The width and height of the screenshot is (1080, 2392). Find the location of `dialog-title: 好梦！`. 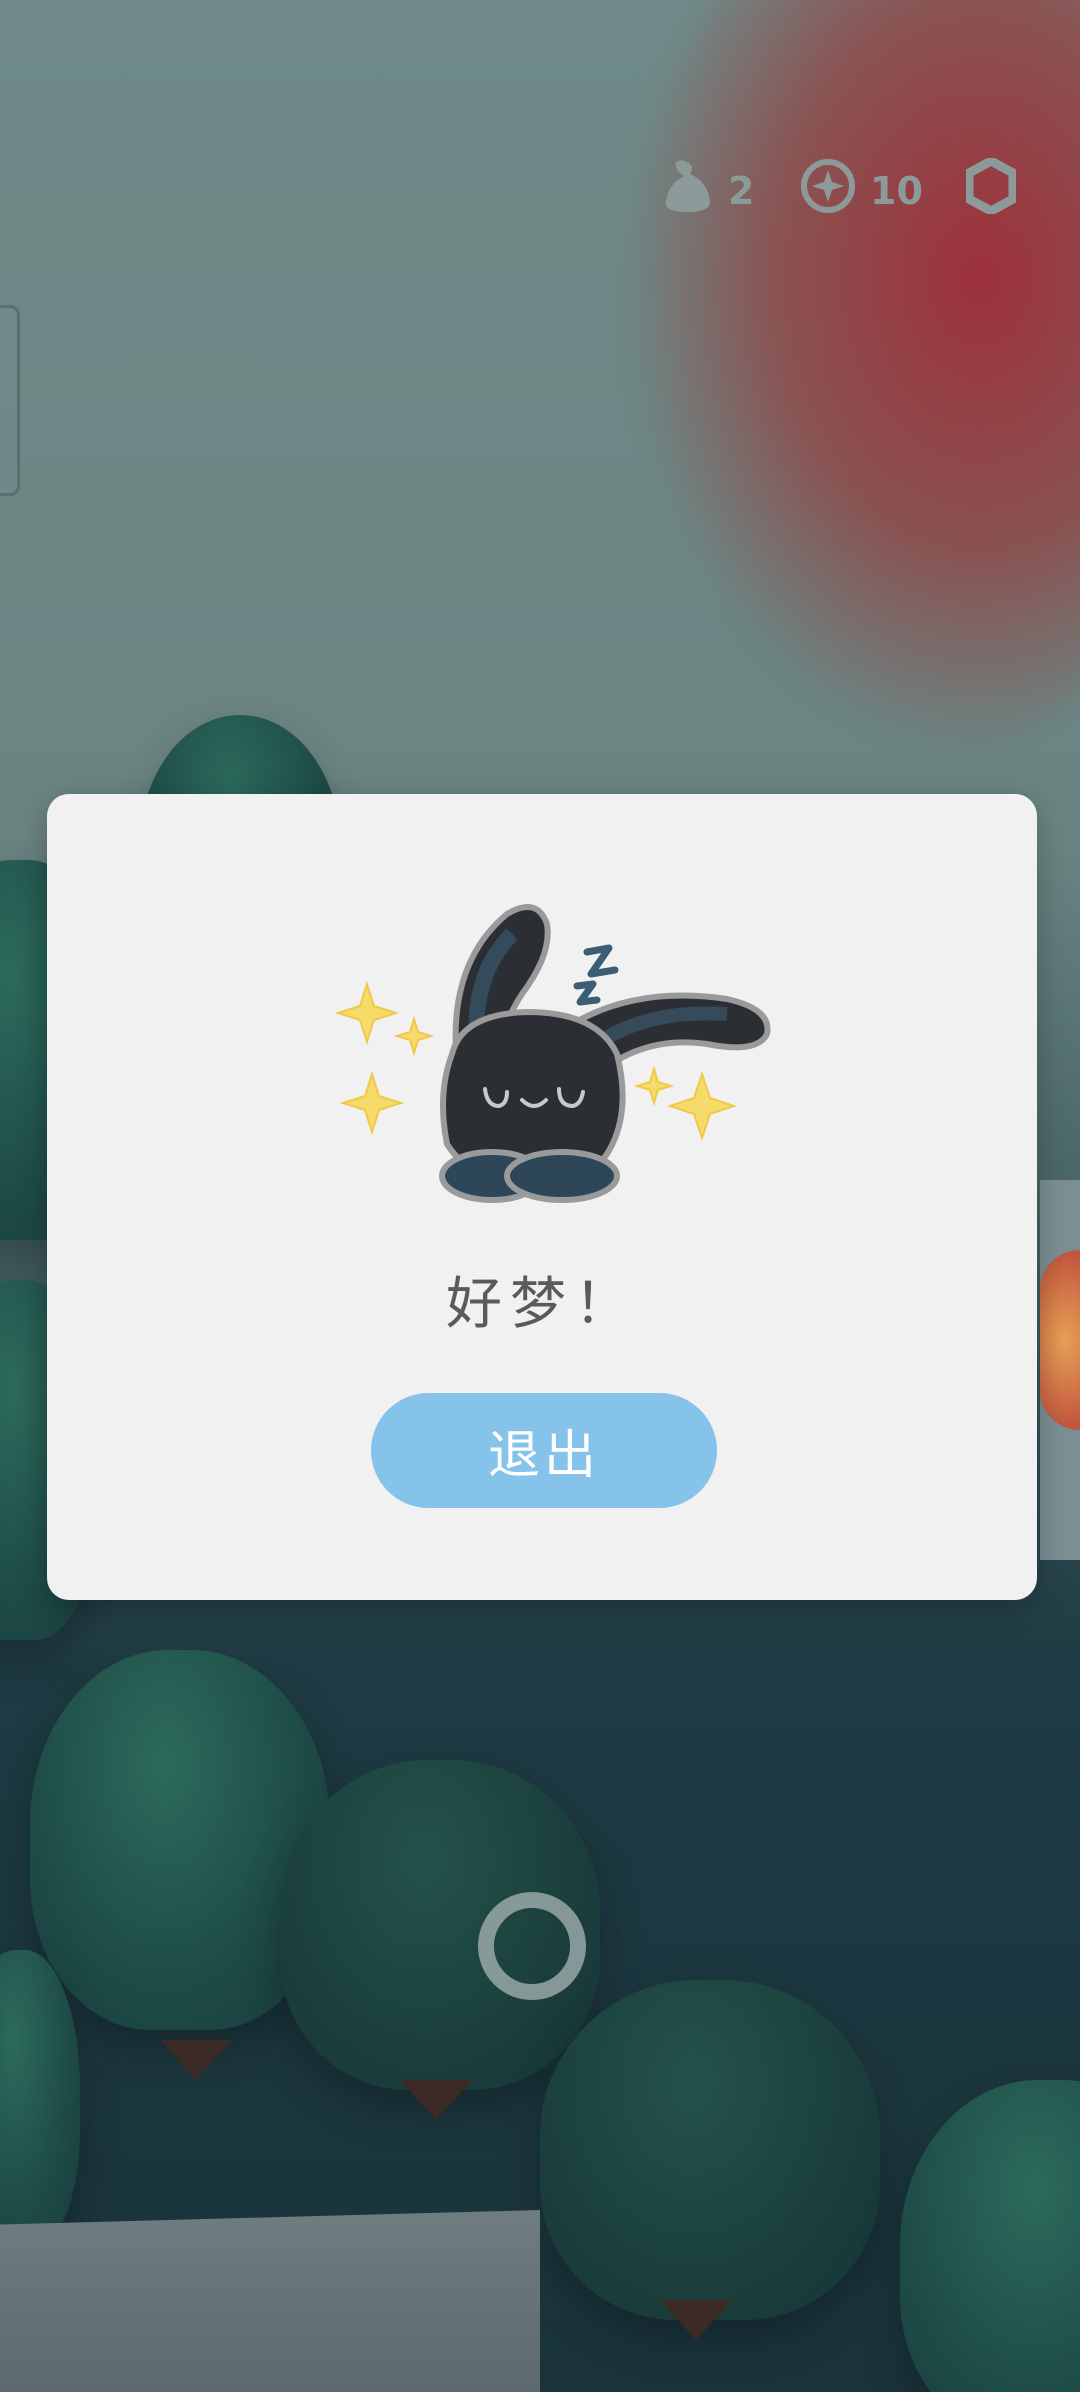

dialog-title: 好梦！ is located at coordinates (542, 1304).